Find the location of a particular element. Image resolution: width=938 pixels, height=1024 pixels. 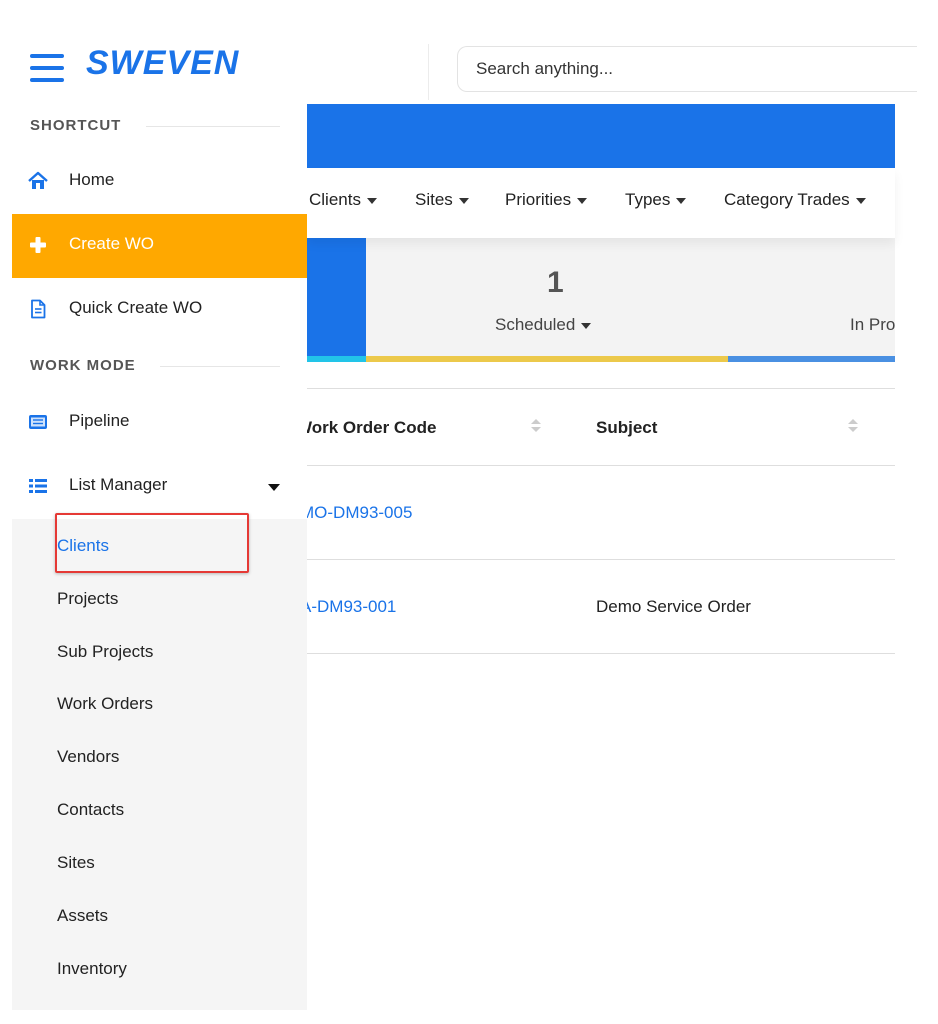

work-order-code-link: MO-DM93-005 is located at coordinates (356, 513).